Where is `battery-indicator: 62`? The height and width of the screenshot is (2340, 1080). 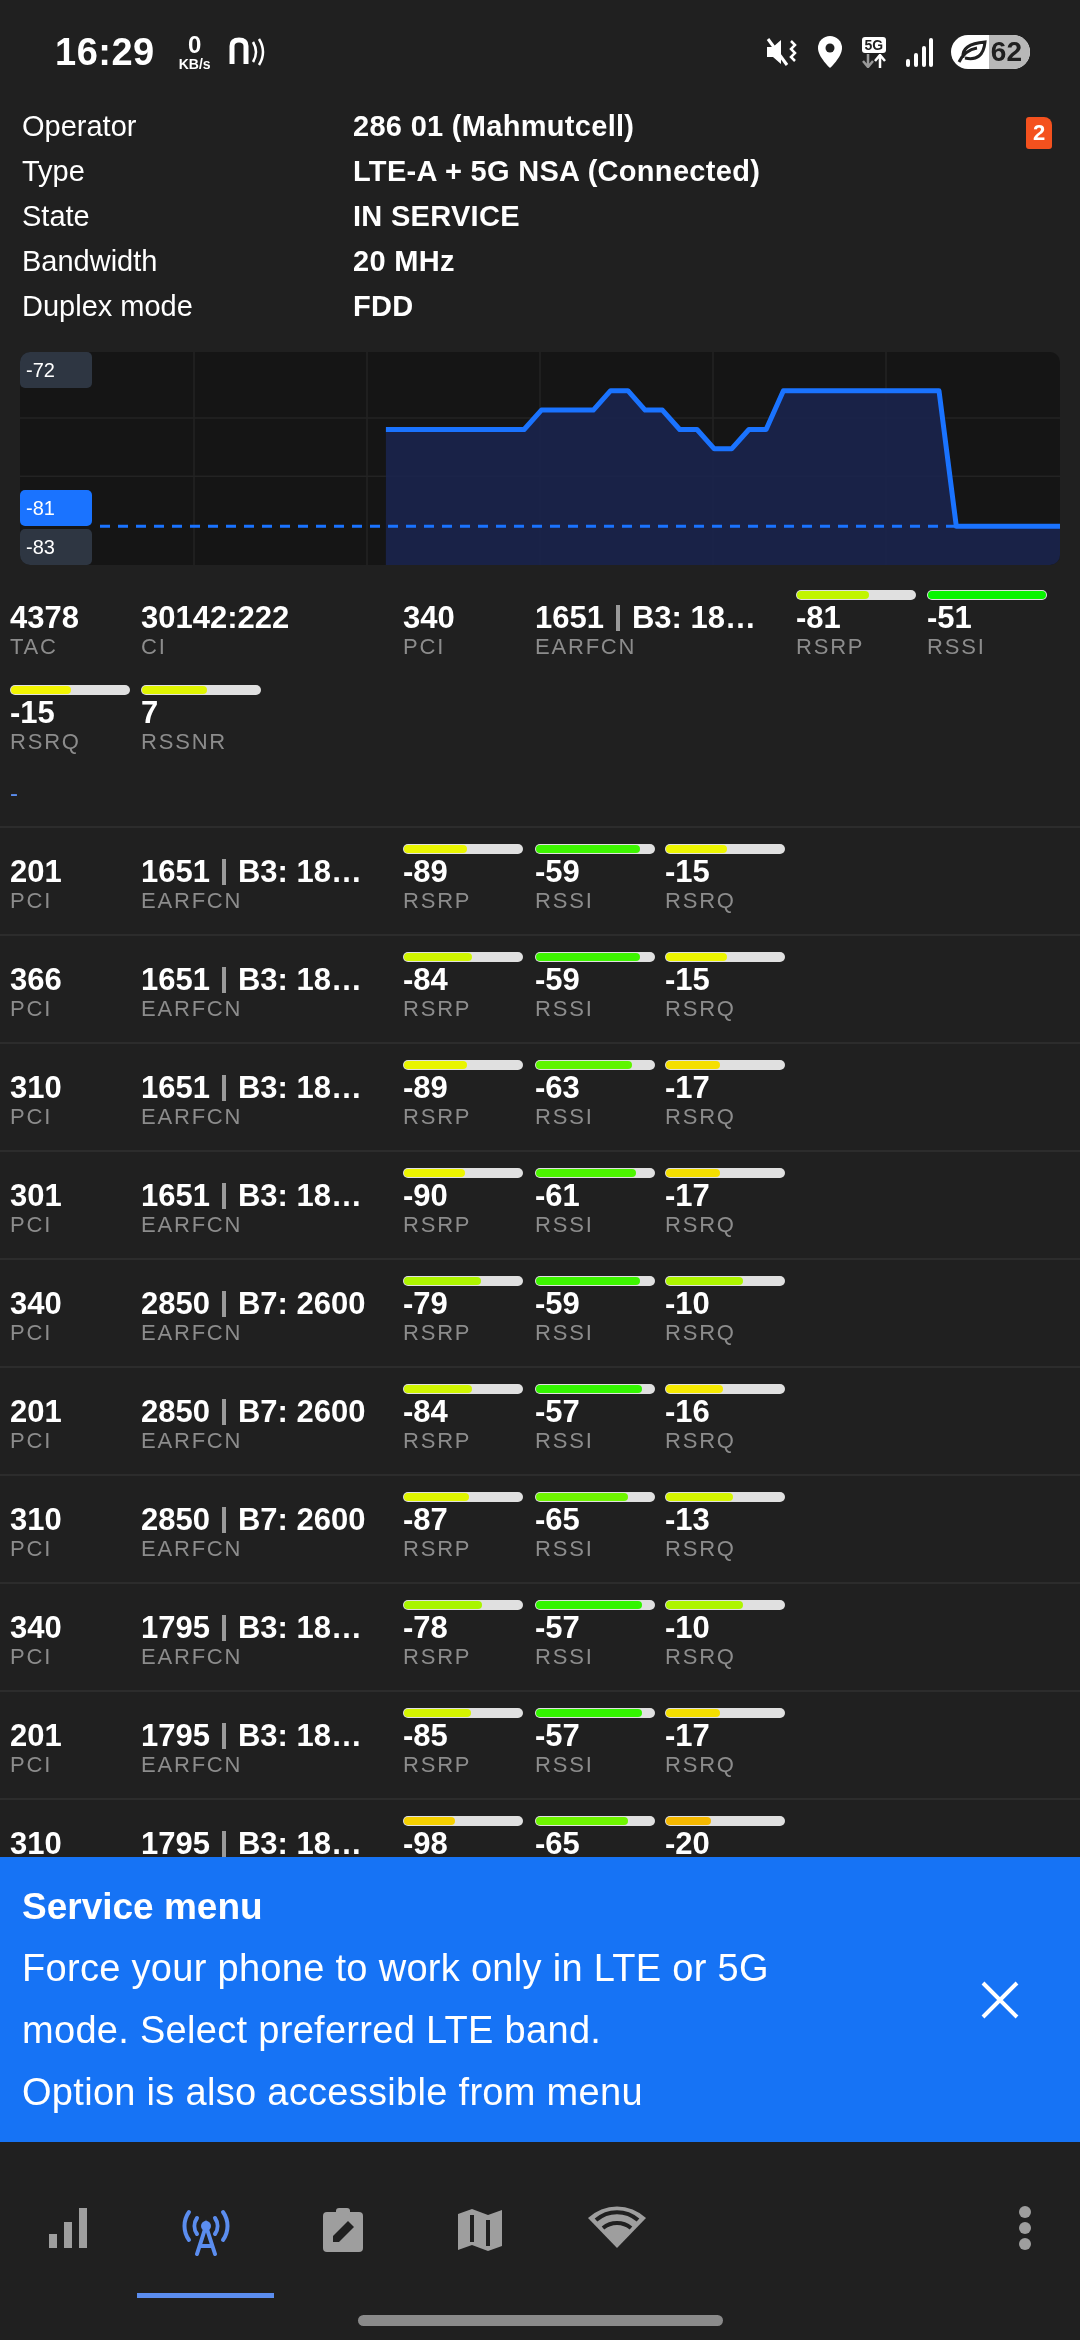 battery-indicator: 62 is located at coordinates (990, 52).